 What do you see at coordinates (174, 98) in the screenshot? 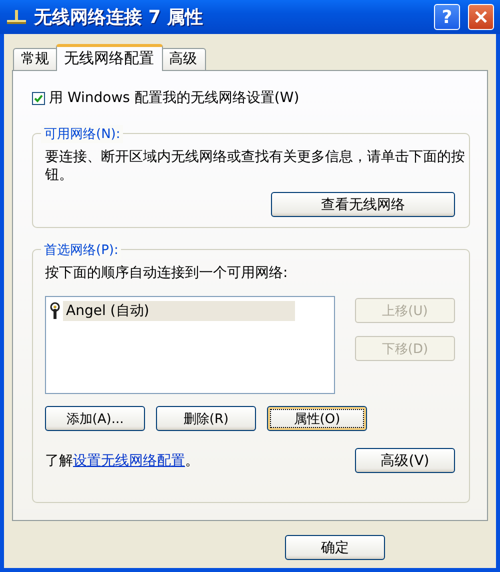
I see `checkbox-label: 用 Windows 配置我的无线网络设置(W)` at bounding box center [174, 98].